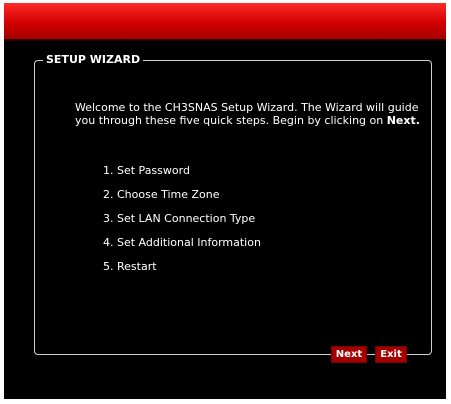 This screenshot has width=451, height=404. Describe the element at coordinates (182, 242) in the screenshot. I see `wizard-step: 4. Set Additional Information` at that location.